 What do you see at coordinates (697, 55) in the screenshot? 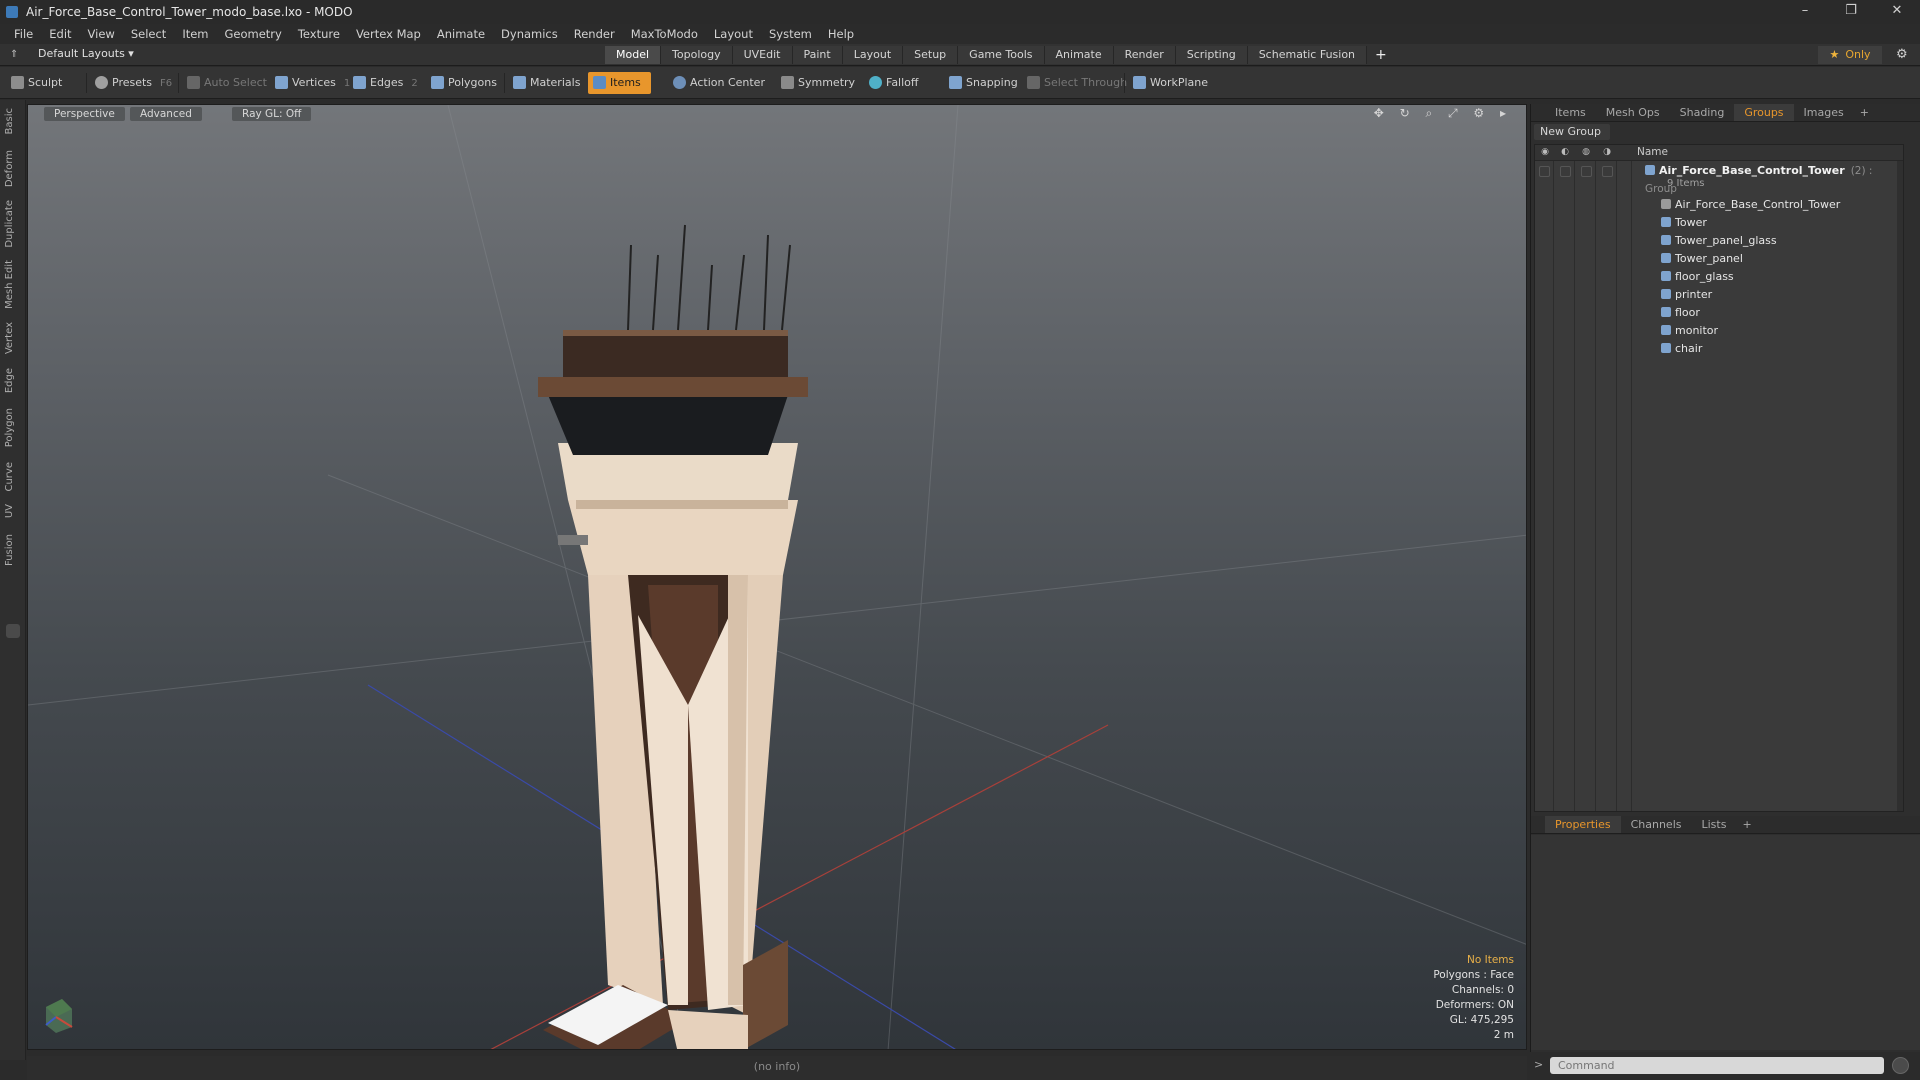
I see `tab-topology: Topology` at bounding box center [697, 55].